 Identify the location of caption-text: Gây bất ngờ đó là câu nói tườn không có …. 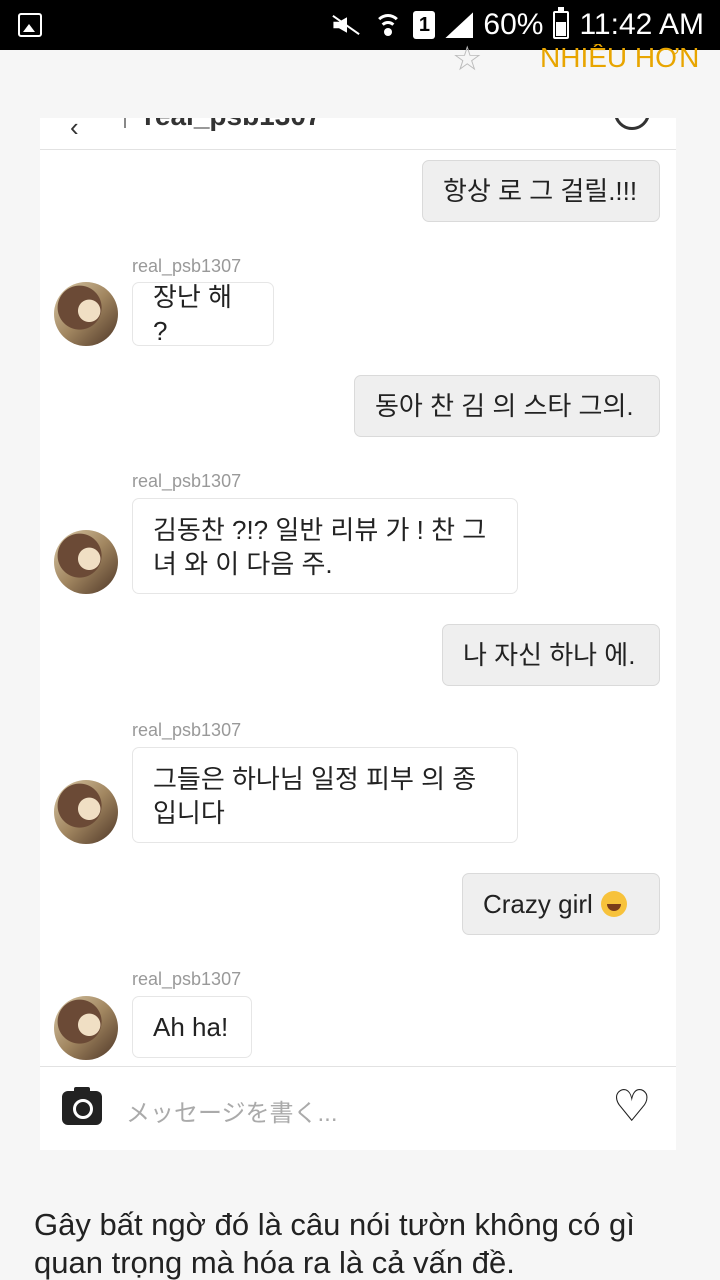
(334, 1243).